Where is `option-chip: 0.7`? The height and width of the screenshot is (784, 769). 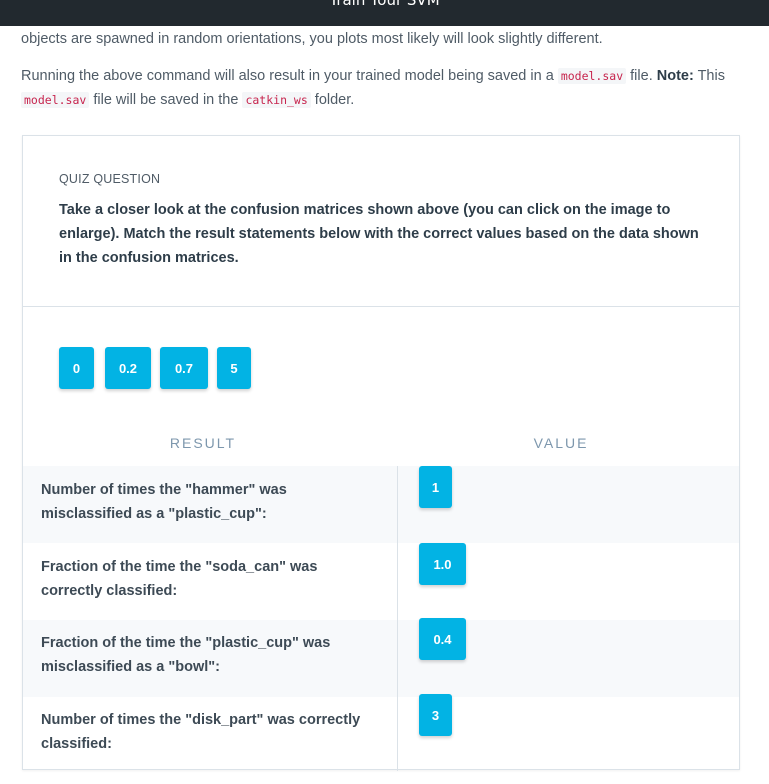
option-chip: 0.7 is located at coordinates (184, 368).